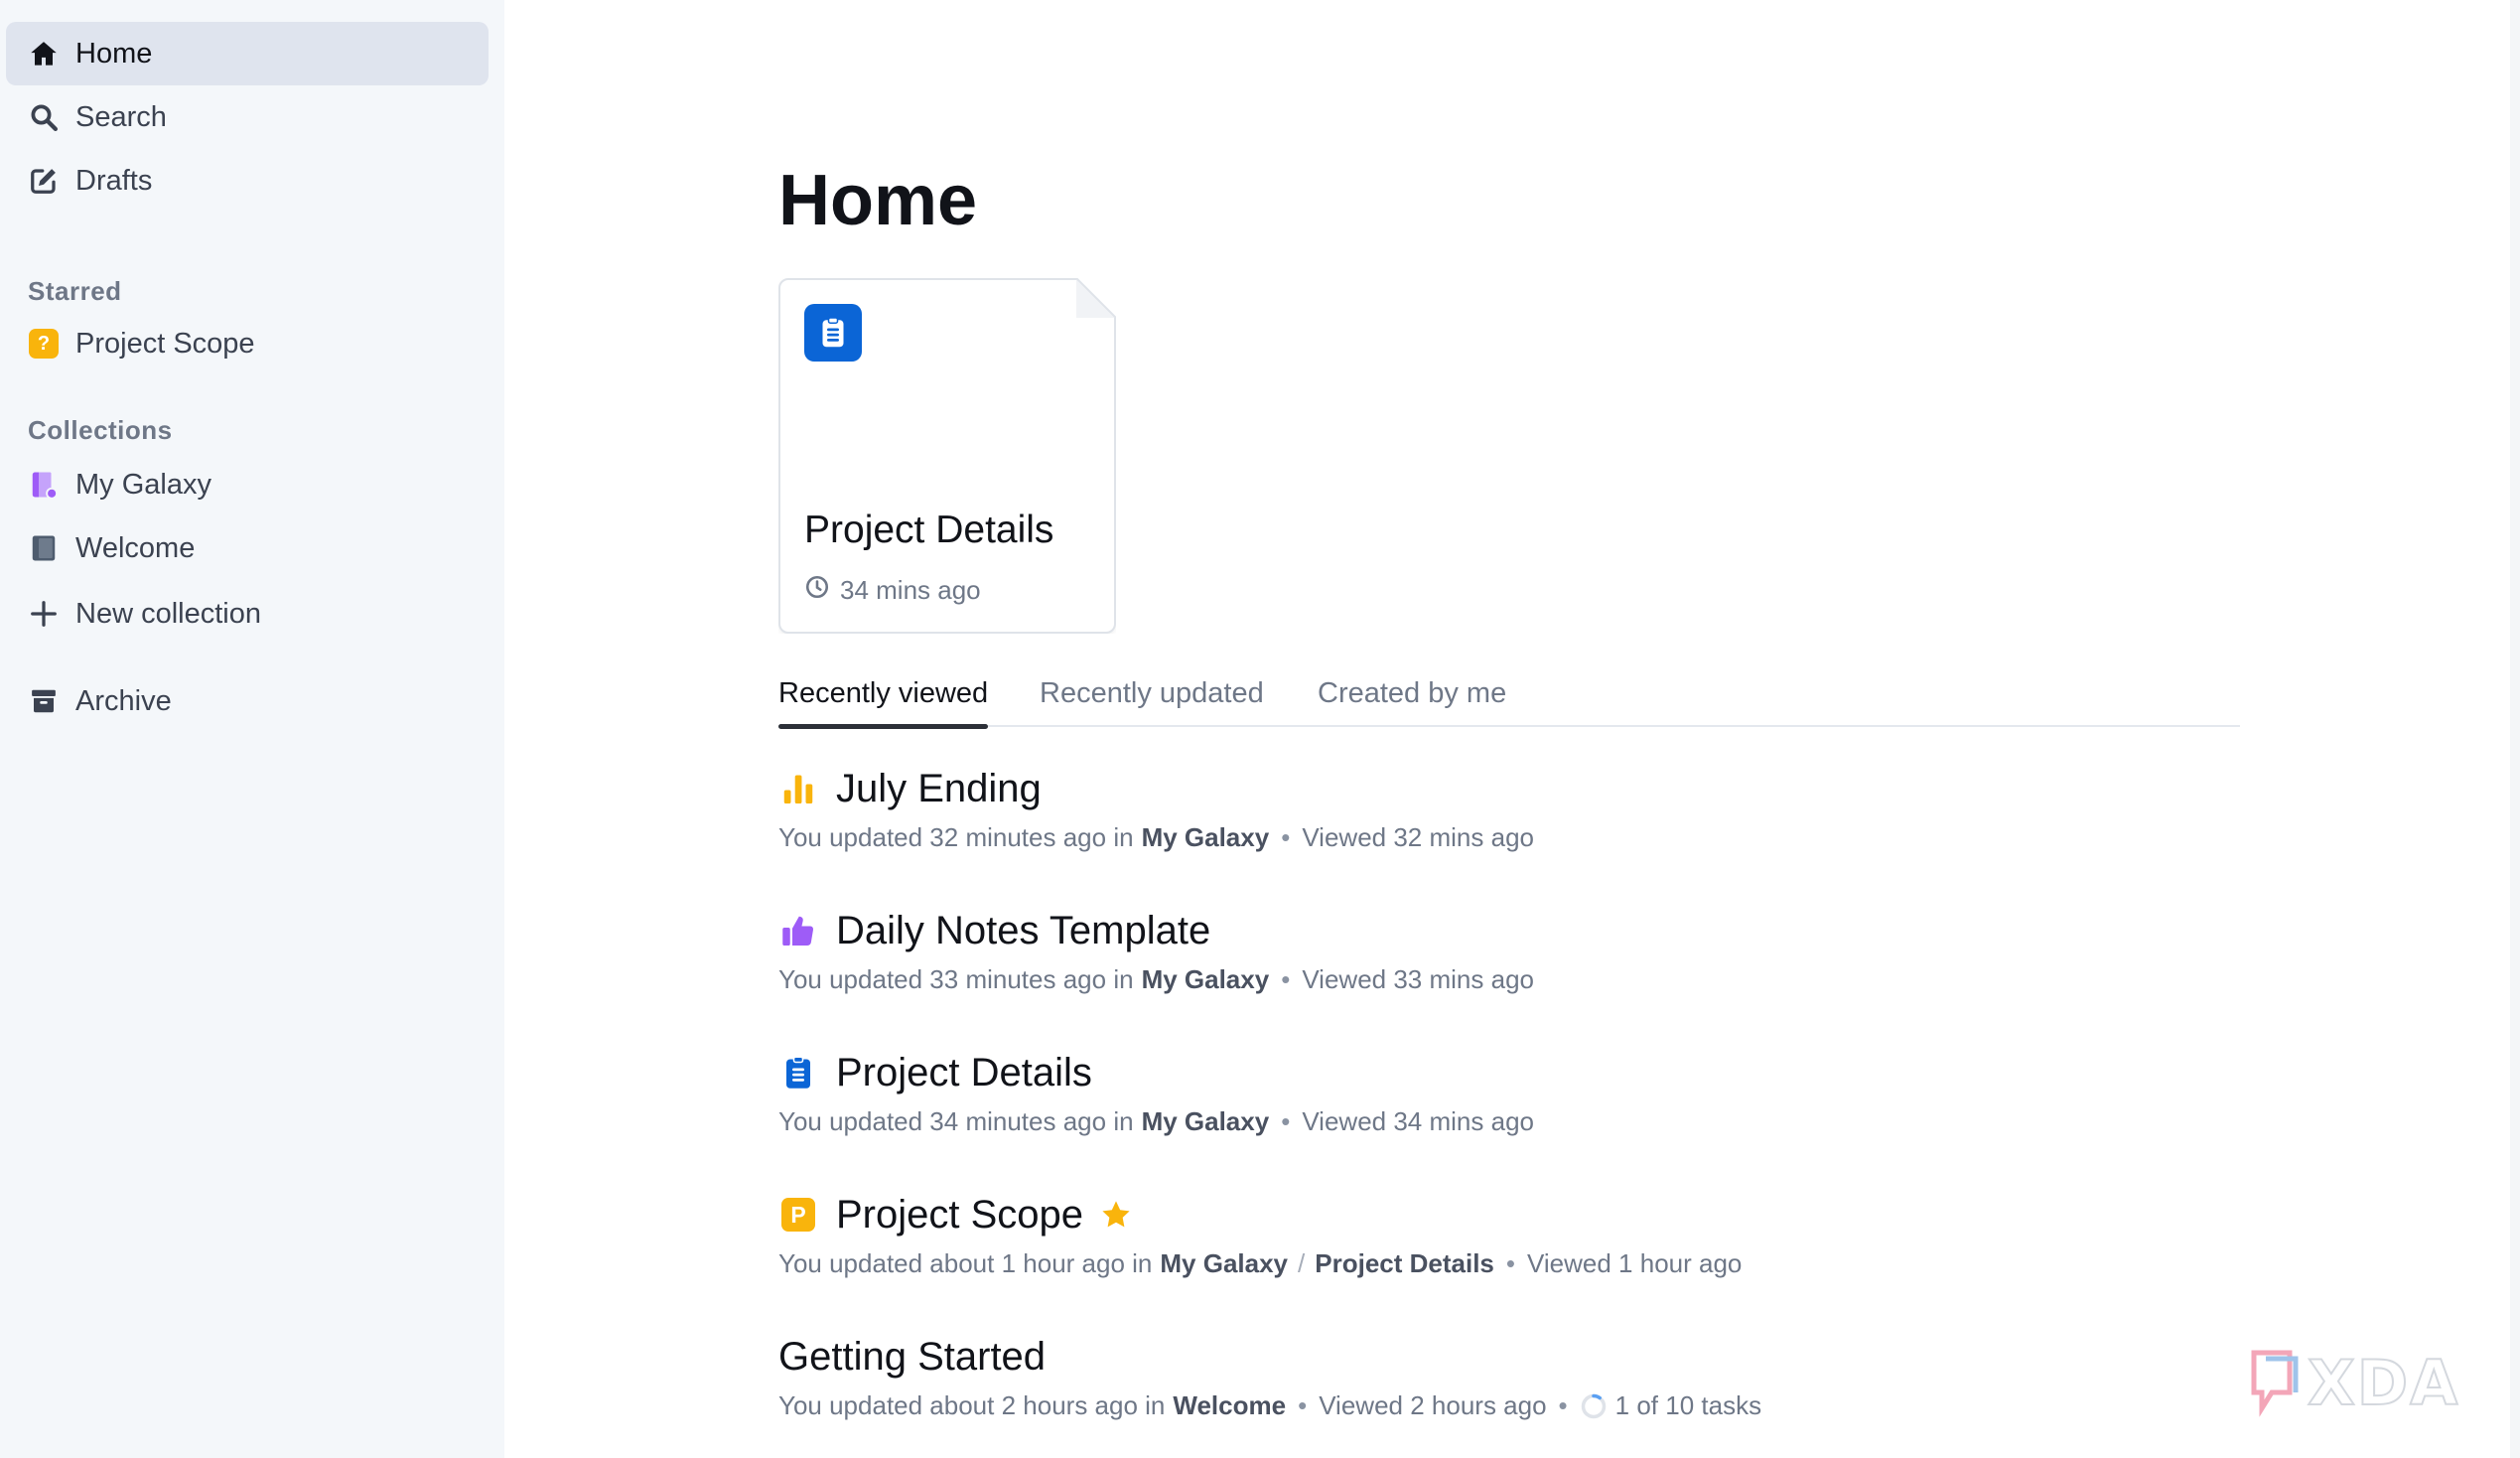  I want to click on p-badge-icon: P, so click(798, 1215).